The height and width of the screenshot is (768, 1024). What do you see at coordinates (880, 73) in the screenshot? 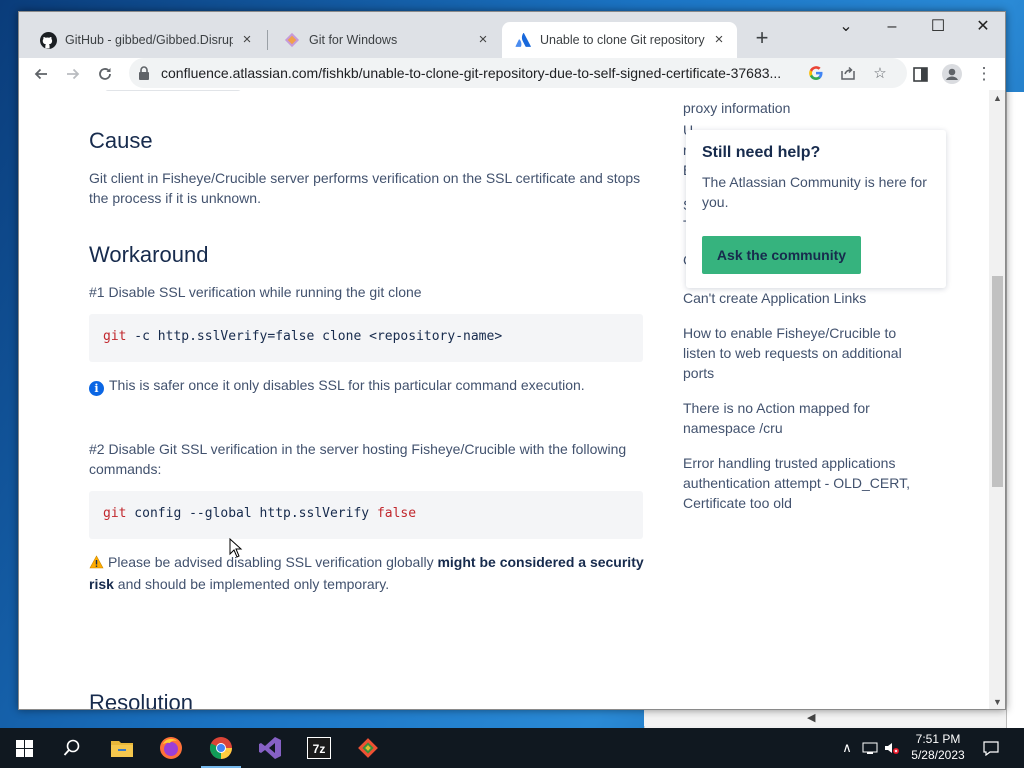
I see `bookmark-star-icon: ☆` at bounding box center [880, 73].